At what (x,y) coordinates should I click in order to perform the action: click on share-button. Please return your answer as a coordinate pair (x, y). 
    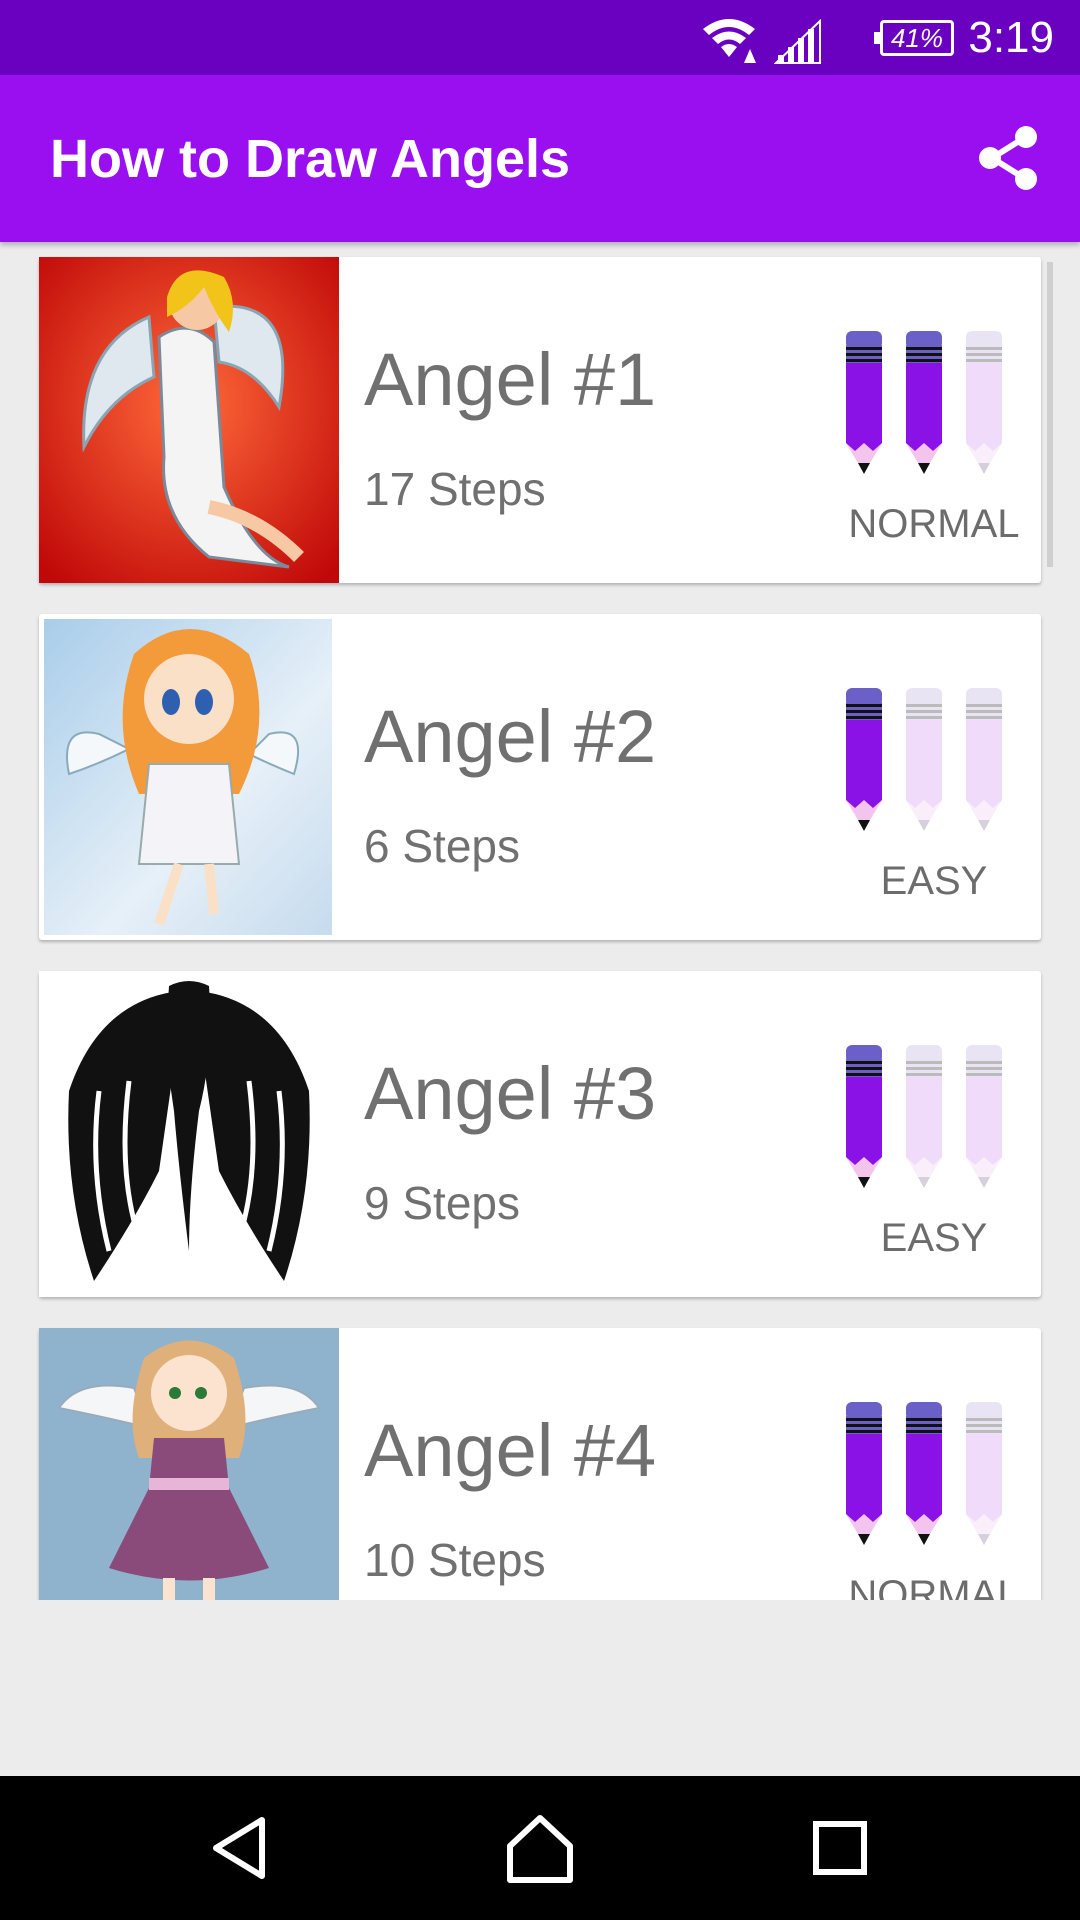
    Looking at the image, I should click on (1009, 158).